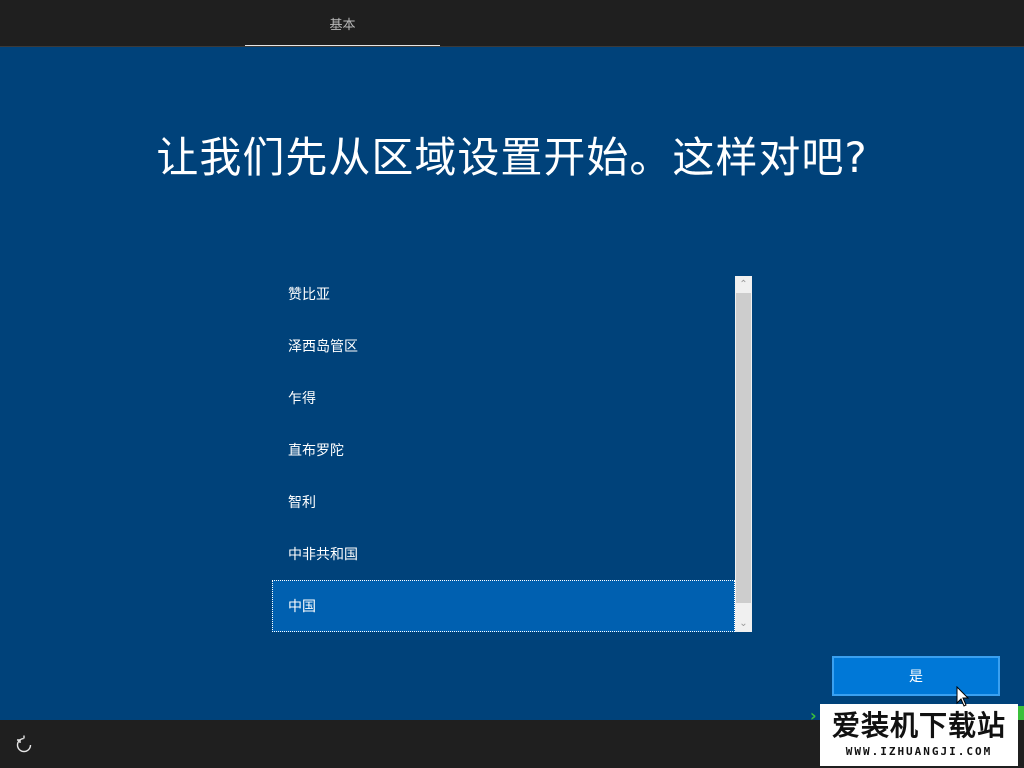 This screenshot has width=1024, height=768. I want to click on ease-of-access-icon, so click(24, 745).